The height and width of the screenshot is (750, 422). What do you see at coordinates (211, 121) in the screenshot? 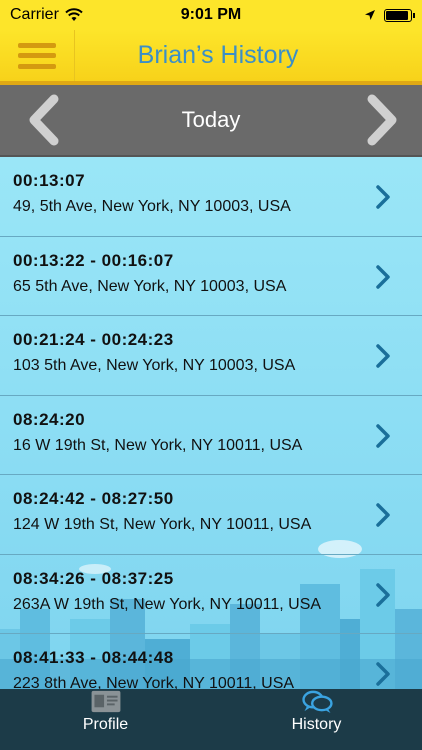
I see `day-selector: Today` at bounding box center [211, 121].